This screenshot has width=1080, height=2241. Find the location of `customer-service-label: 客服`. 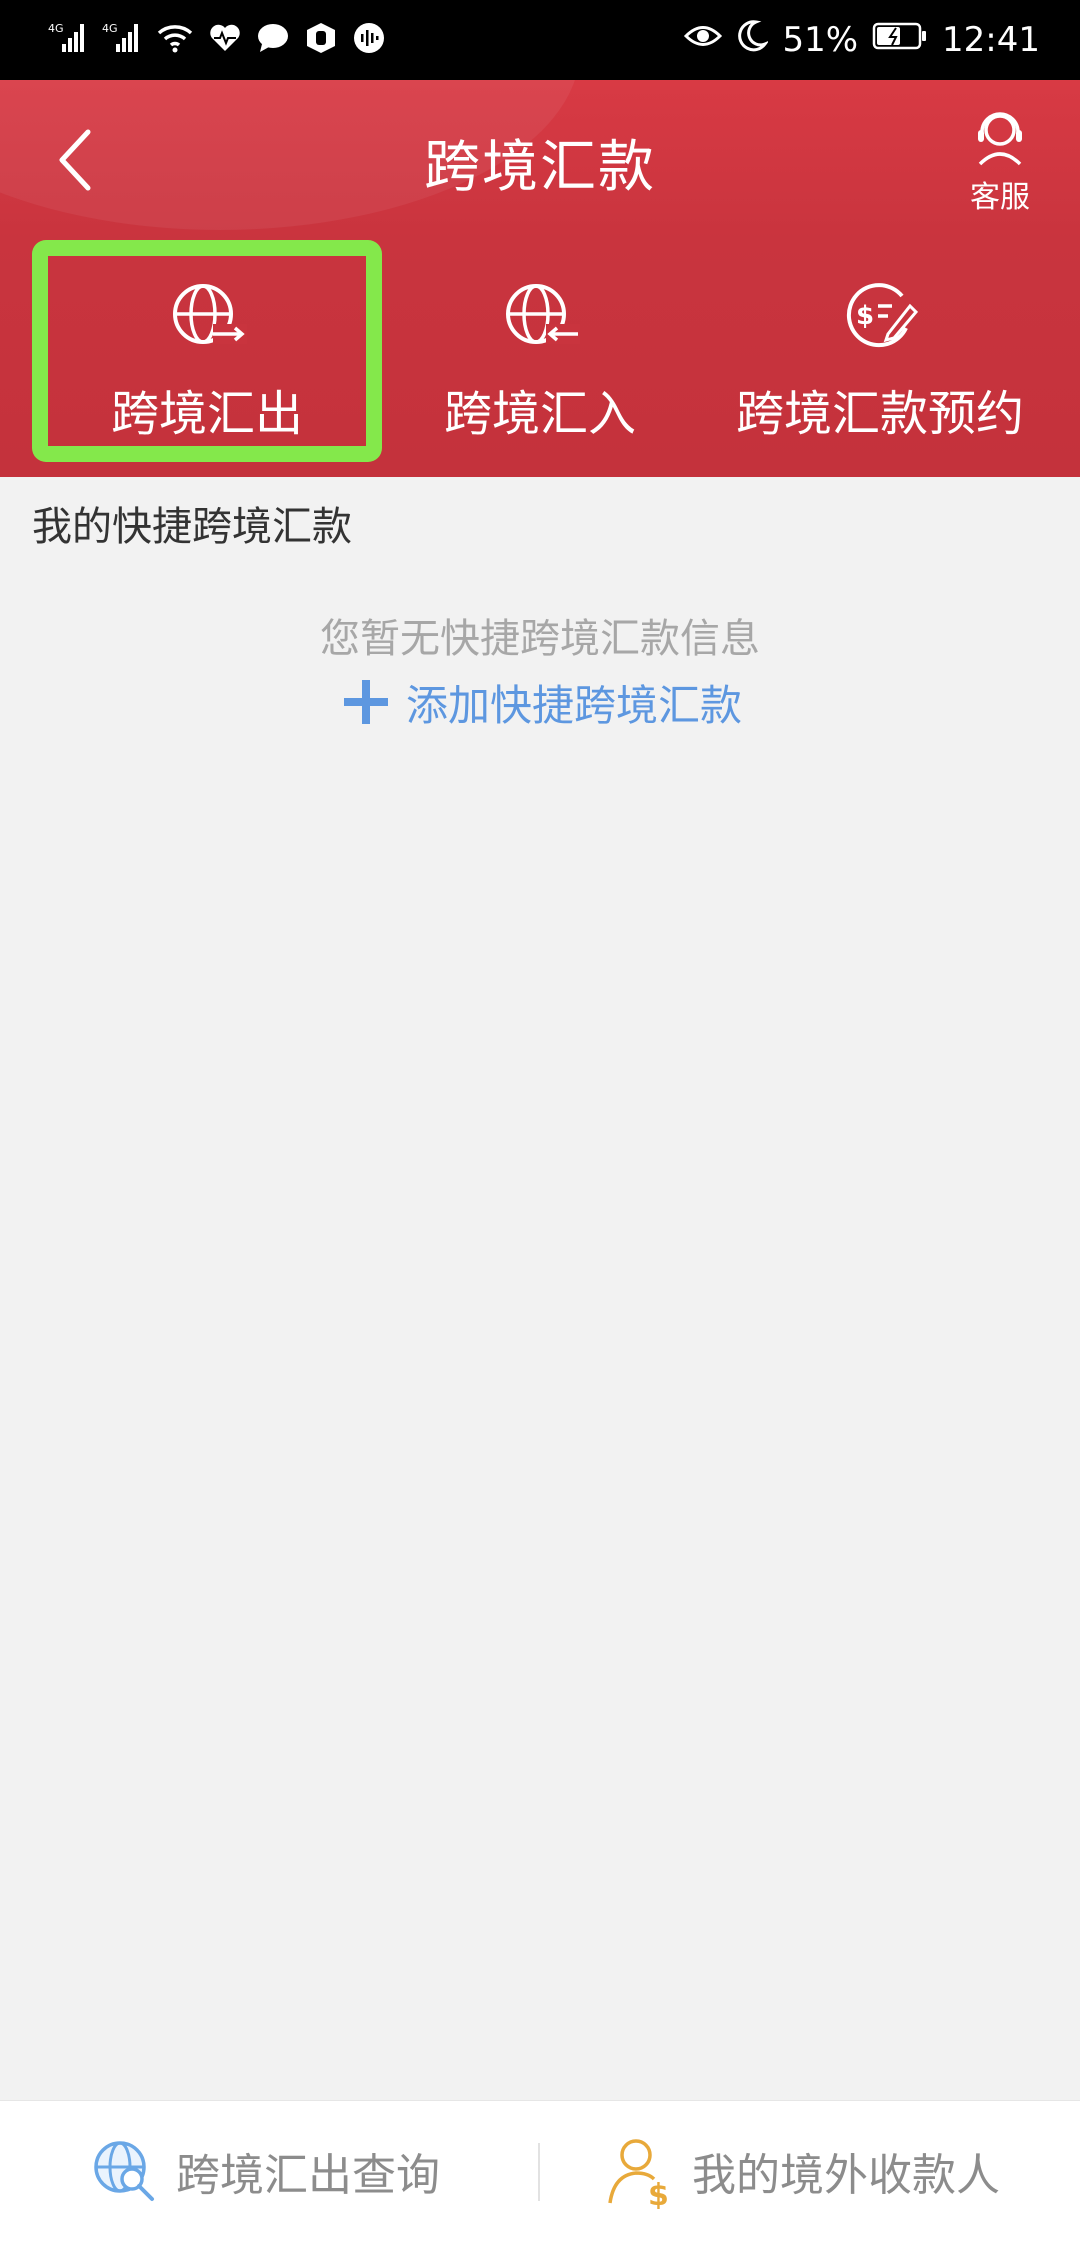

customer-service-label: 客服 is located at coordinates (1000, 197).